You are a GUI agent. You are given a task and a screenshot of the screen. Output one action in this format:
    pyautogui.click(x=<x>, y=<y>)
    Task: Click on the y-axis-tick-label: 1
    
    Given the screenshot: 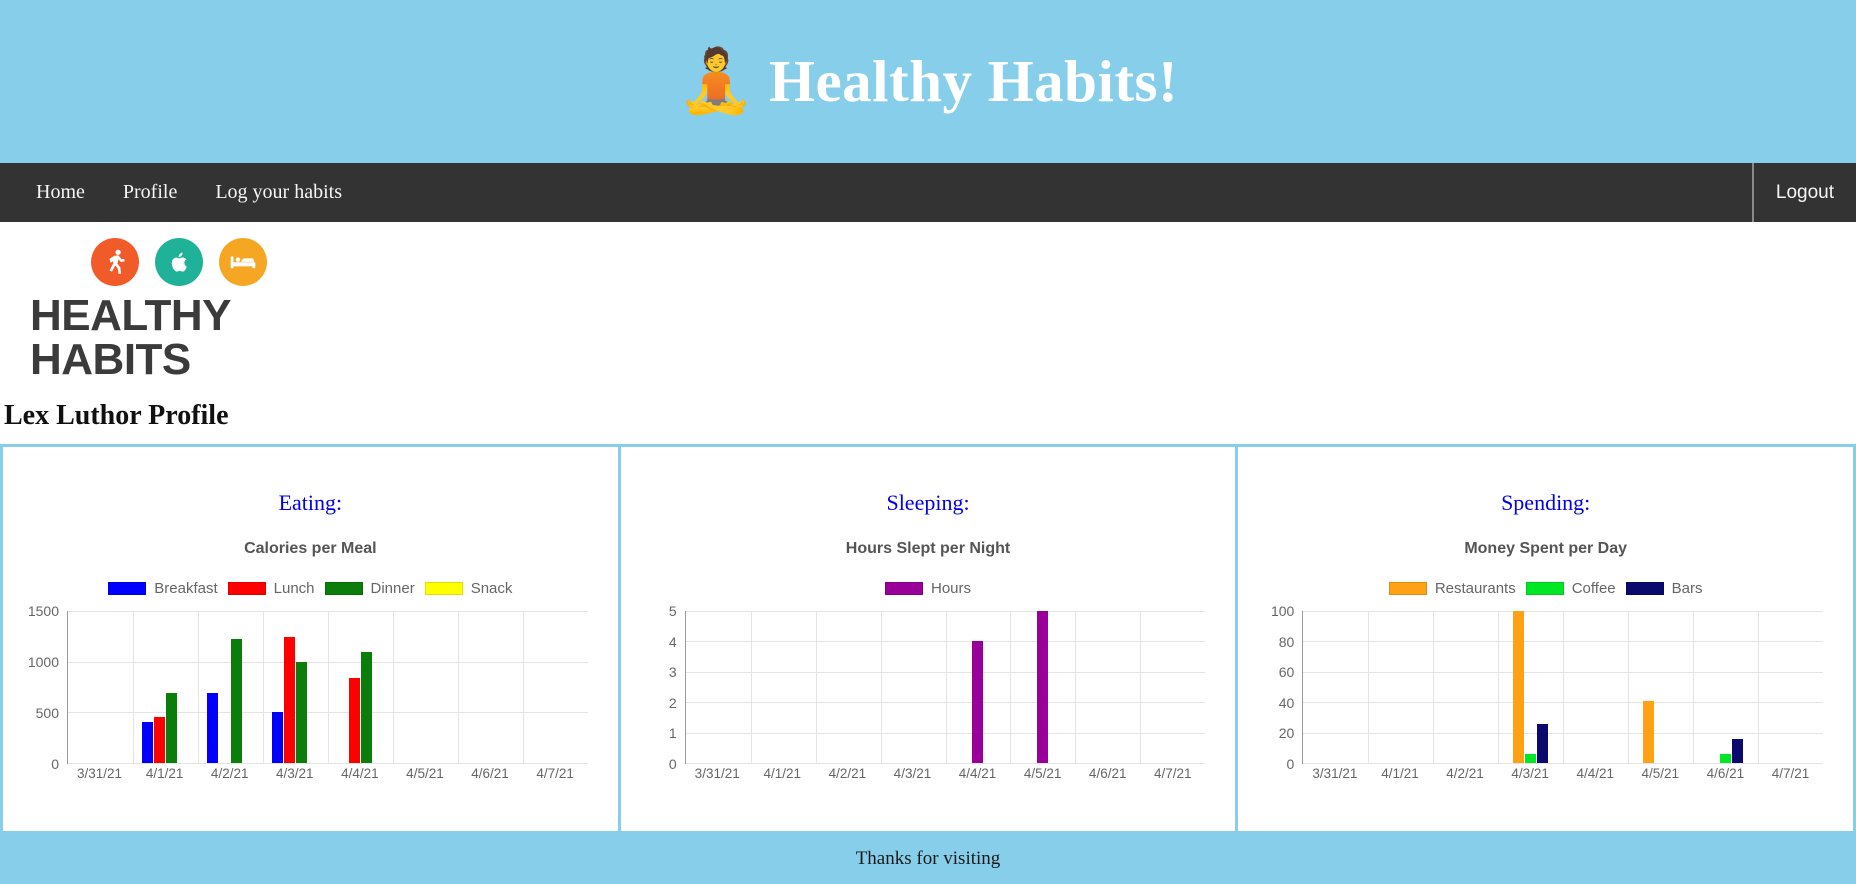 What is the action you would take?
    pyautogui.click(x=672, y=733)
    